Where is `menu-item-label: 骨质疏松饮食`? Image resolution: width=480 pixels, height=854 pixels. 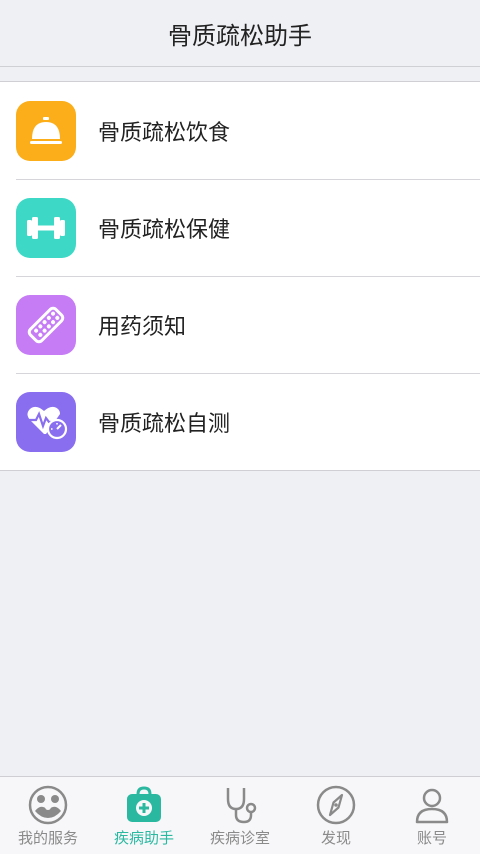
menu-item-label: 骨质疏松饮食 is located at coordinates (164, 133).